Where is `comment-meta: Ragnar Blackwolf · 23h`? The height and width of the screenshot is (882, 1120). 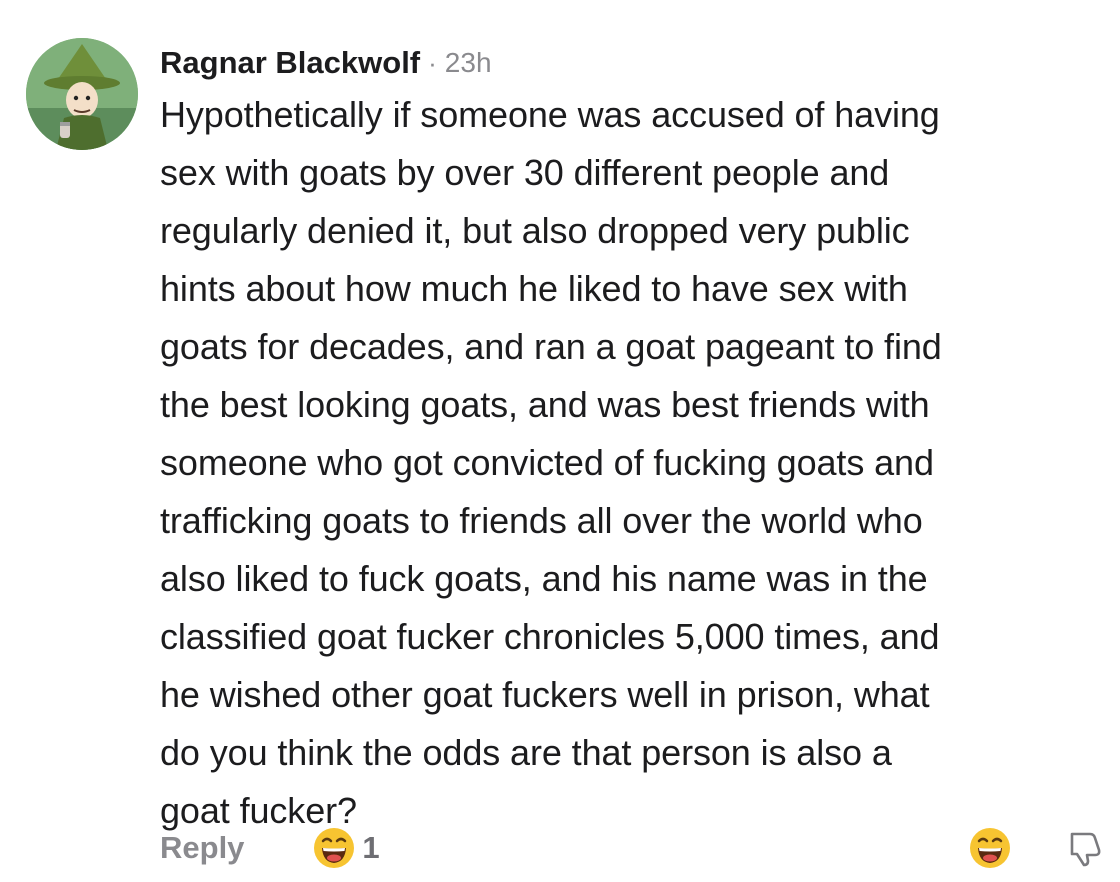 comment-meta: Ragnar Blackwolf · 23h is located at coordinates (326, 63).